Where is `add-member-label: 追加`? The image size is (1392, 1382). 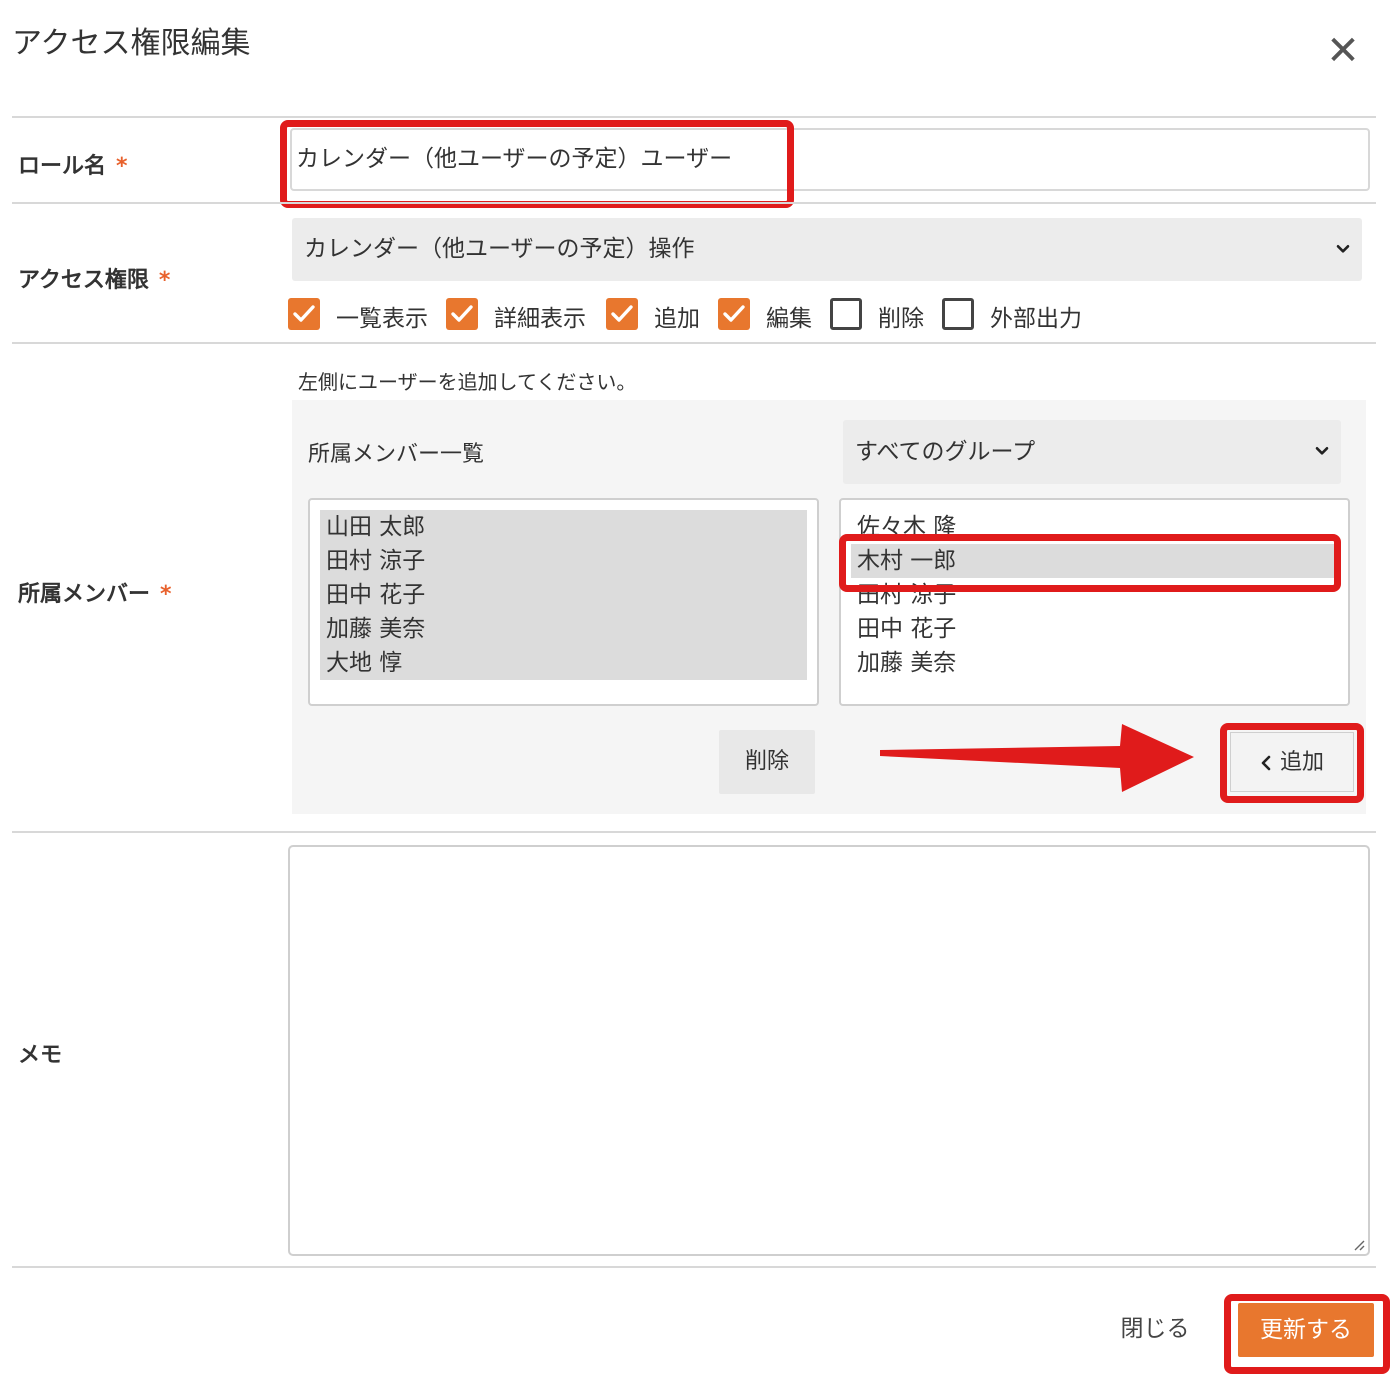
add-member-label: 追加 is located at coordinates (1301, 762).